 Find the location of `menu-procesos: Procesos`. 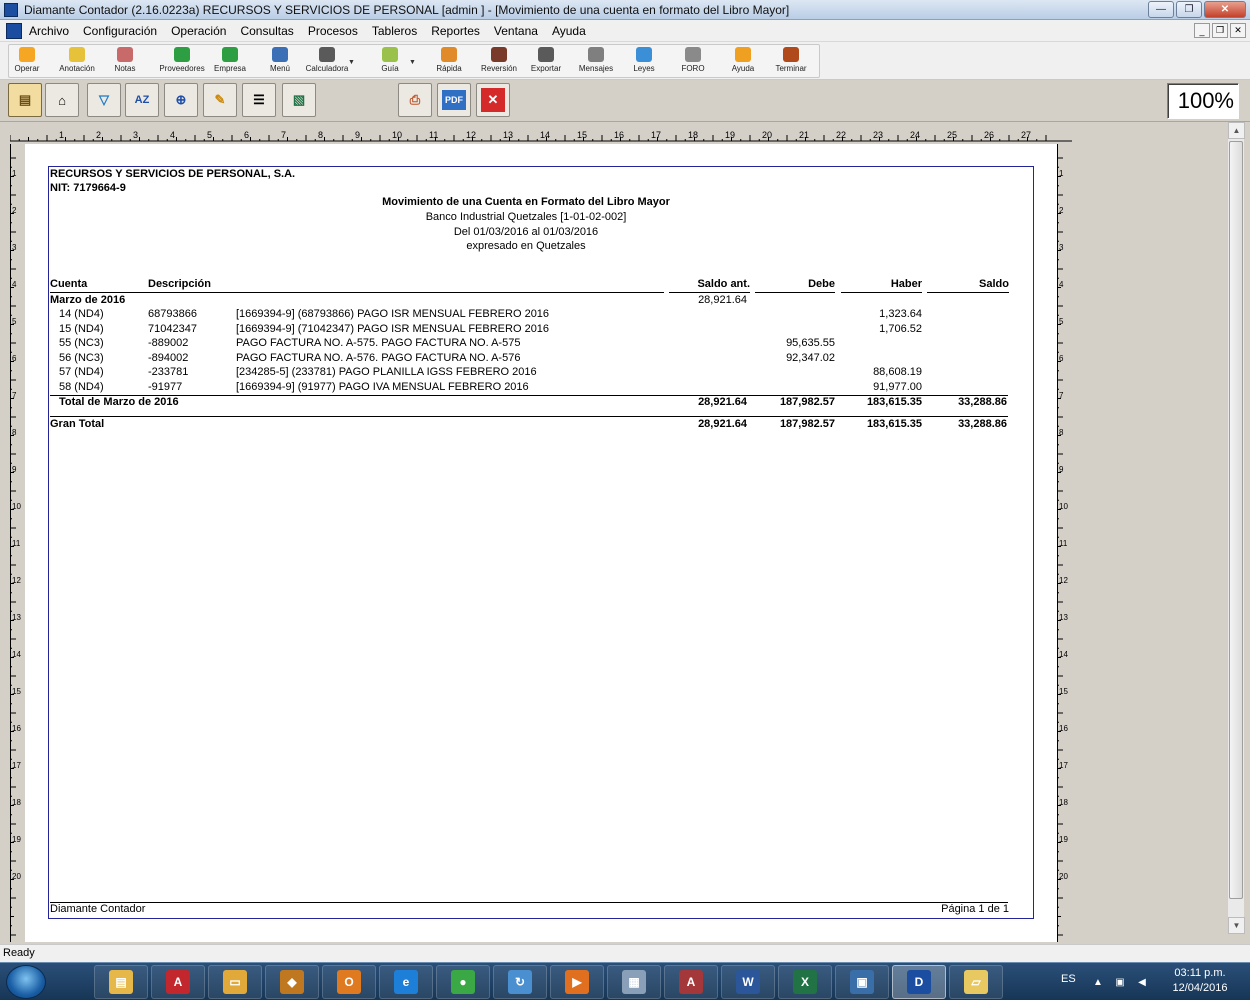

menu-procesos: Procesos is located at coordinates (333, 31).